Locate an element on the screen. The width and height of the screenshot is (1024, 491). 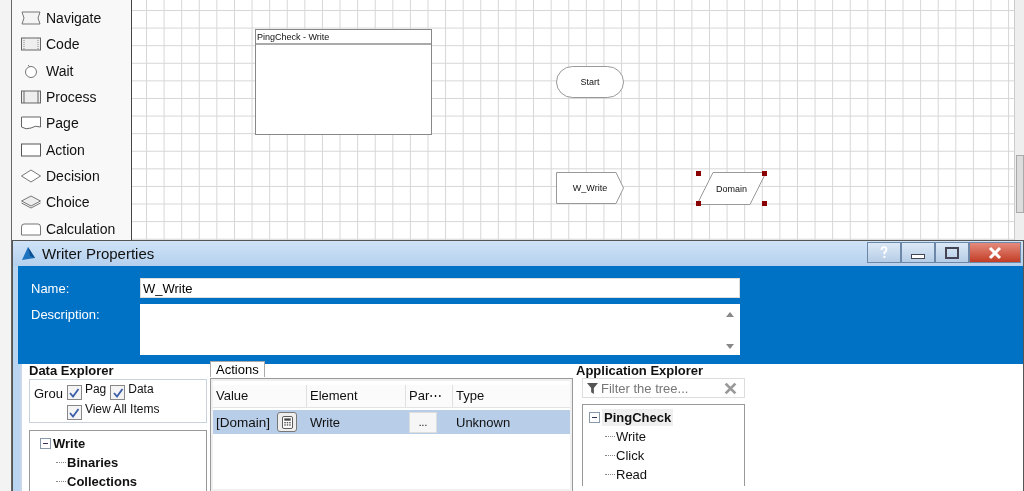
calculator-button is located at coordinates (287, 422).